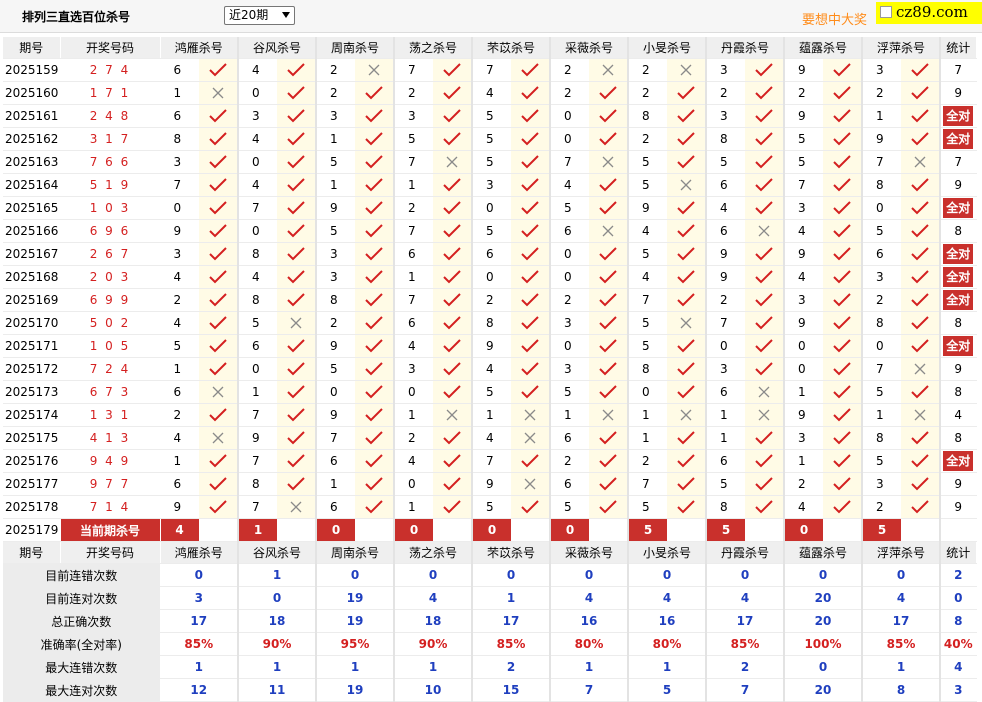  Describe the element at coordinates (490, 621) in the screenshot. I see `stat-row: 总正确次数 17 18 19 18 17 16 16 17 20 17 8` at that location.